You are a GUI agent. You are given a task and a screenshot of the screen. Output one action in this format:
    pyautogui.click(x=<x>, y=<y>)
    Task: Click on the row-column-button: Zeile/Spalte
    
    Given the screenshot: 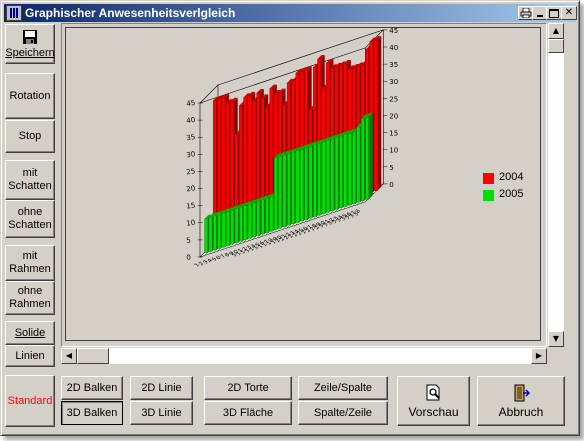 What is the action you would take?
    pyautogui.click(x=343, y=388)
    